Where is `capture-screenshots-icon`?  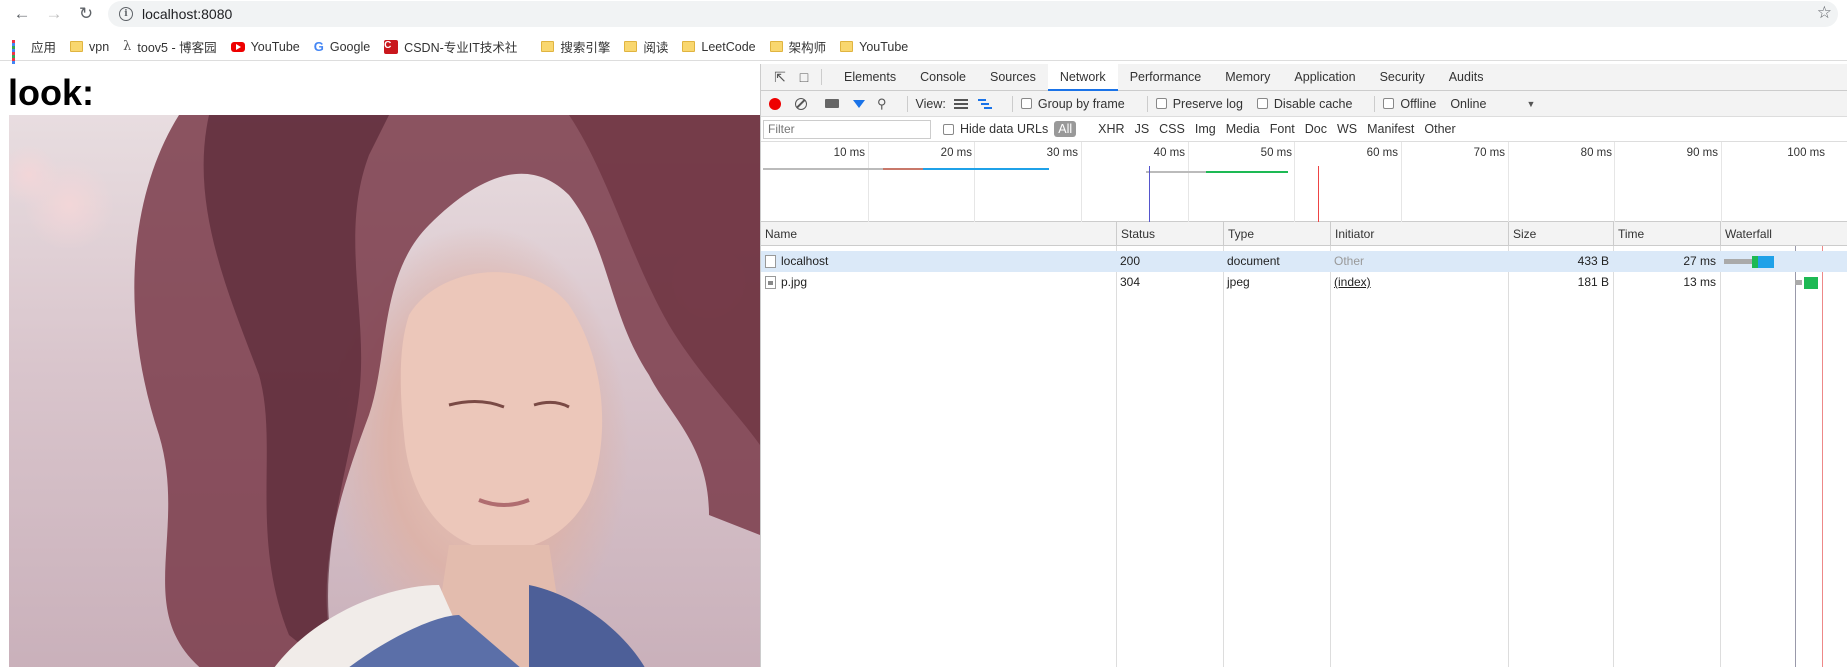
capture-screenshots-icon is located at coordinates (832, 103).